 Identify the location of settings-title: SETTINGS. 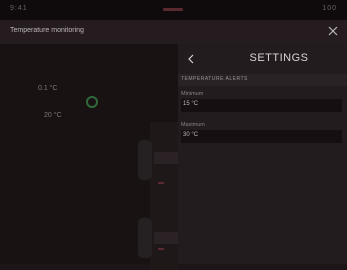
(279, 58).